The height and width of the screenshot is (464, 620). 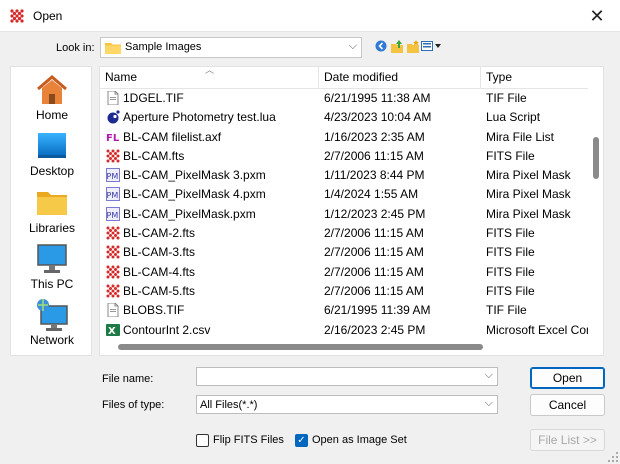 I want to click on close-icon: ✕, so click(x=597, y=15).